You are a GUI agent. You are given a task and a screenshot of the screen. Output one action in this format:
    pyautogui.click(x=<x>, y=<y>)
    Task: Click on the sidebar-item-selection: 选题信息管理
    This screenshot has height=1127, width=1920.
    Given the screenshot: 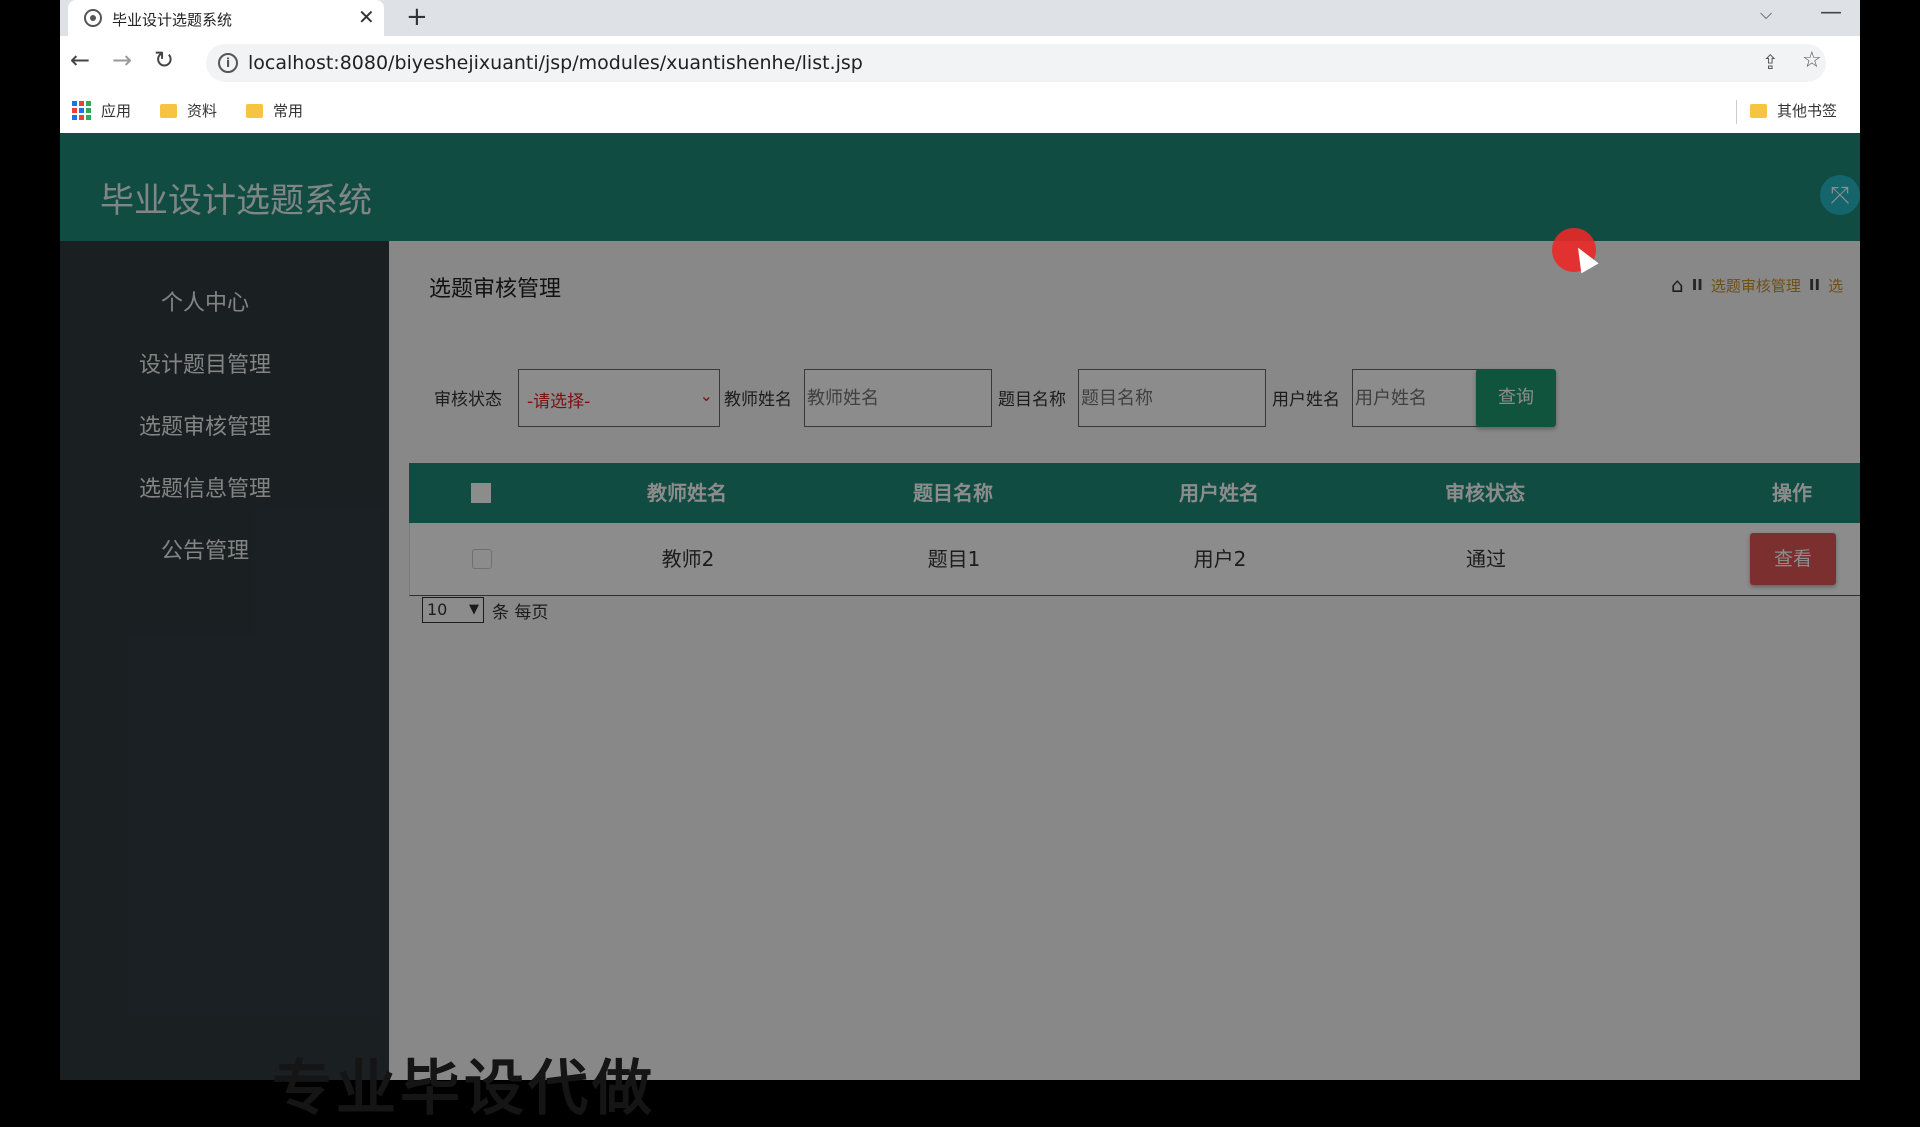 What is the action you would take?
    pyautogui.click(x=205, y=487)
    